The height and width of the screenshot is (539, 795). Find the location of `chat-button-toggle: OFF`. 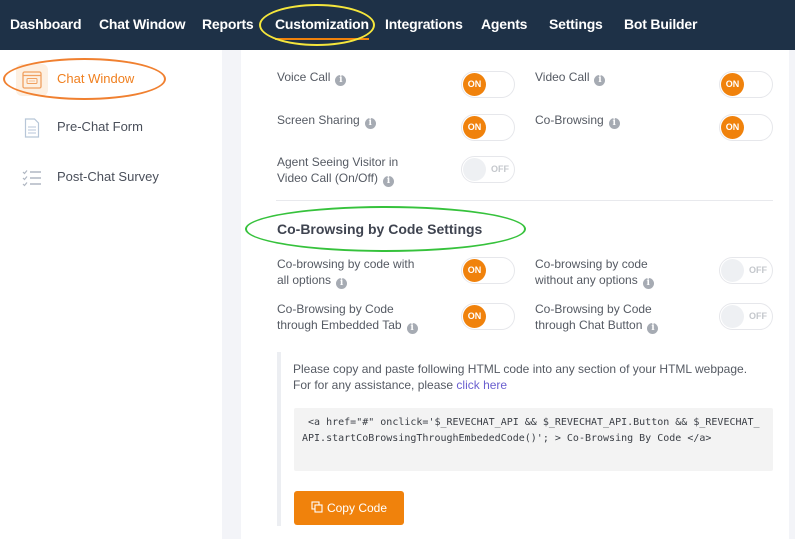

chat-button-toggle: OFF is located at coordinates (746, 316).